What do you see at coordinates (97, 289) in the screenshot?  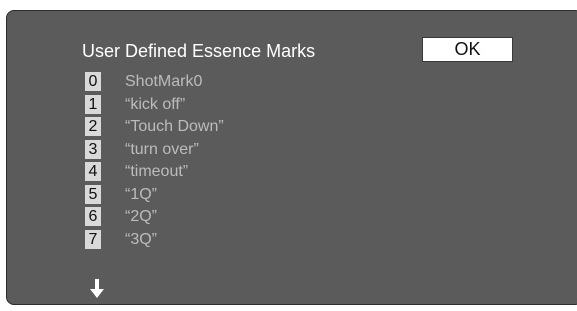 I see `arrow-down-icon` at bounding box center [97, 289].